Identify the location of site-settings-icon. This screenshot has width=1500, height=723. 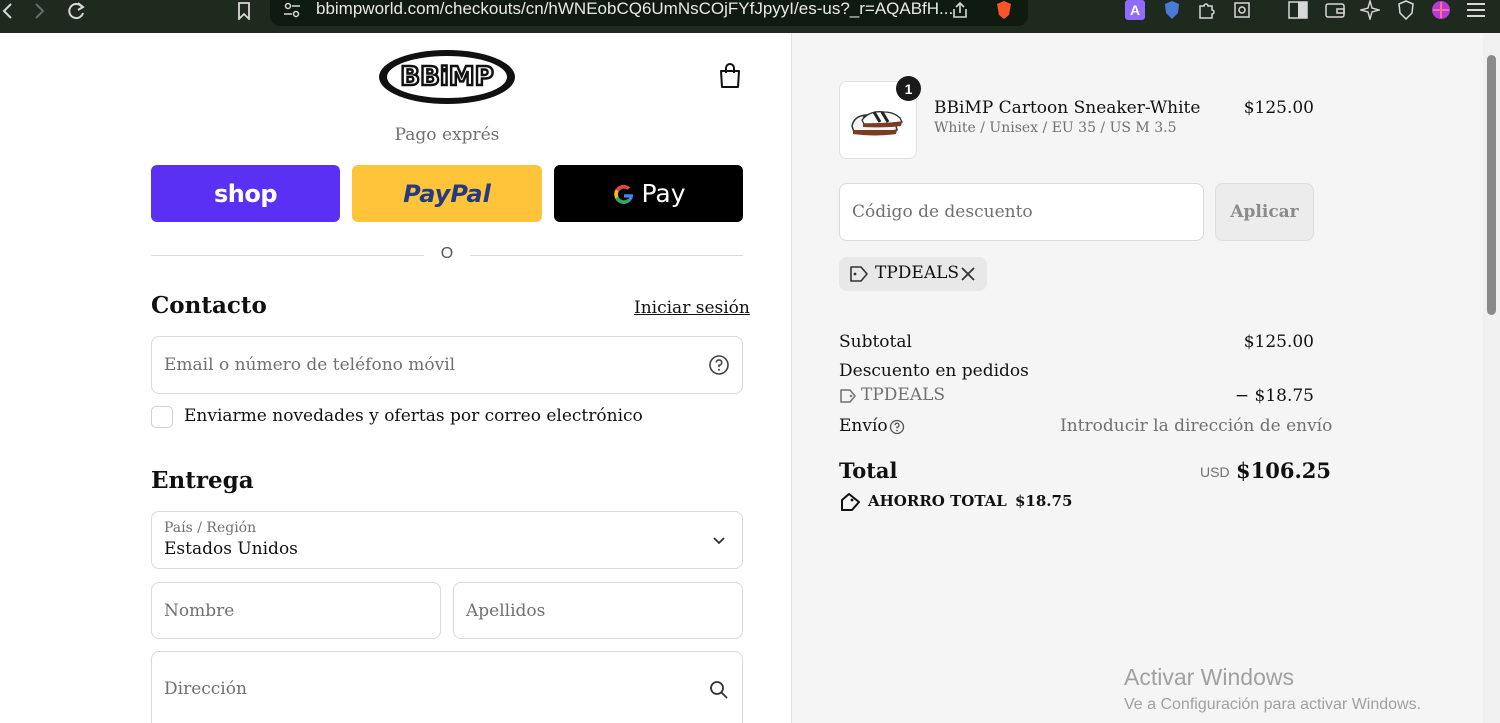
(292, 10).